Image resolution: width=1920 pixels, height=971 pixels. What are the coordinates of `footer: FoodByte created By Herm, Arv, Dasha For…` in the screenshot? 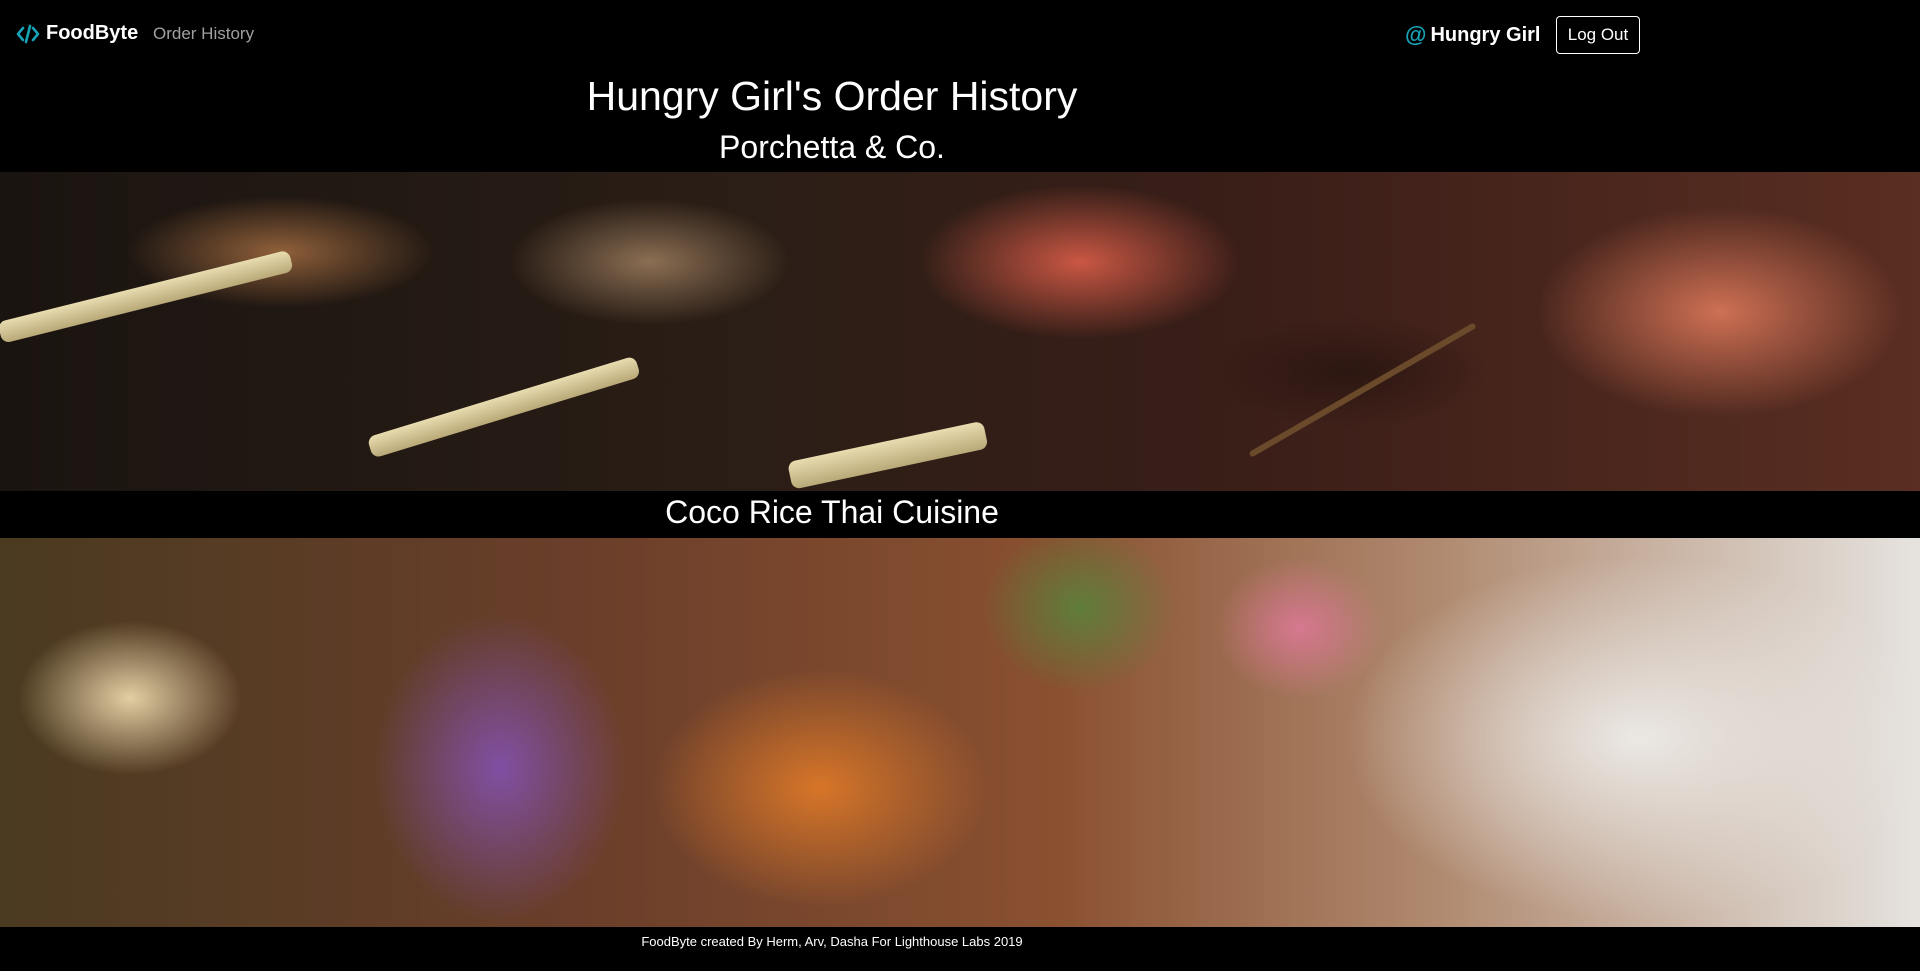 It's located at (832, 941).